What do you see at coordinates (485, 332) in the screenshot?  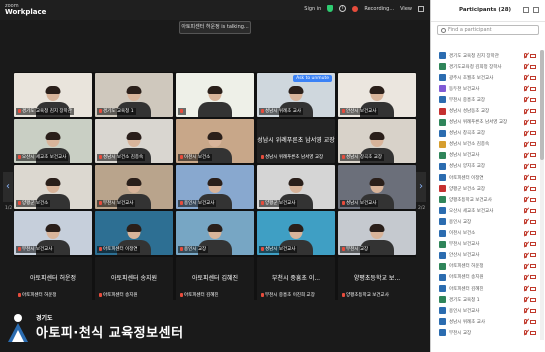 I see `participant-row: 부천시 교장` at bounding box center [485, 332].